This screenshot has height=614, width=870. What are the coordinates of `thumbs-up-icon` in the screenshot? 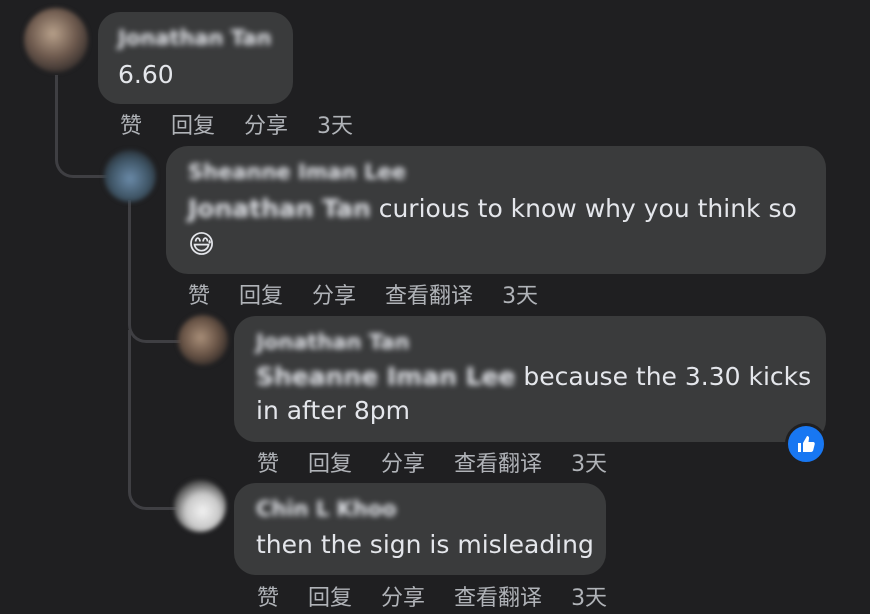 It's located at (806, 444).